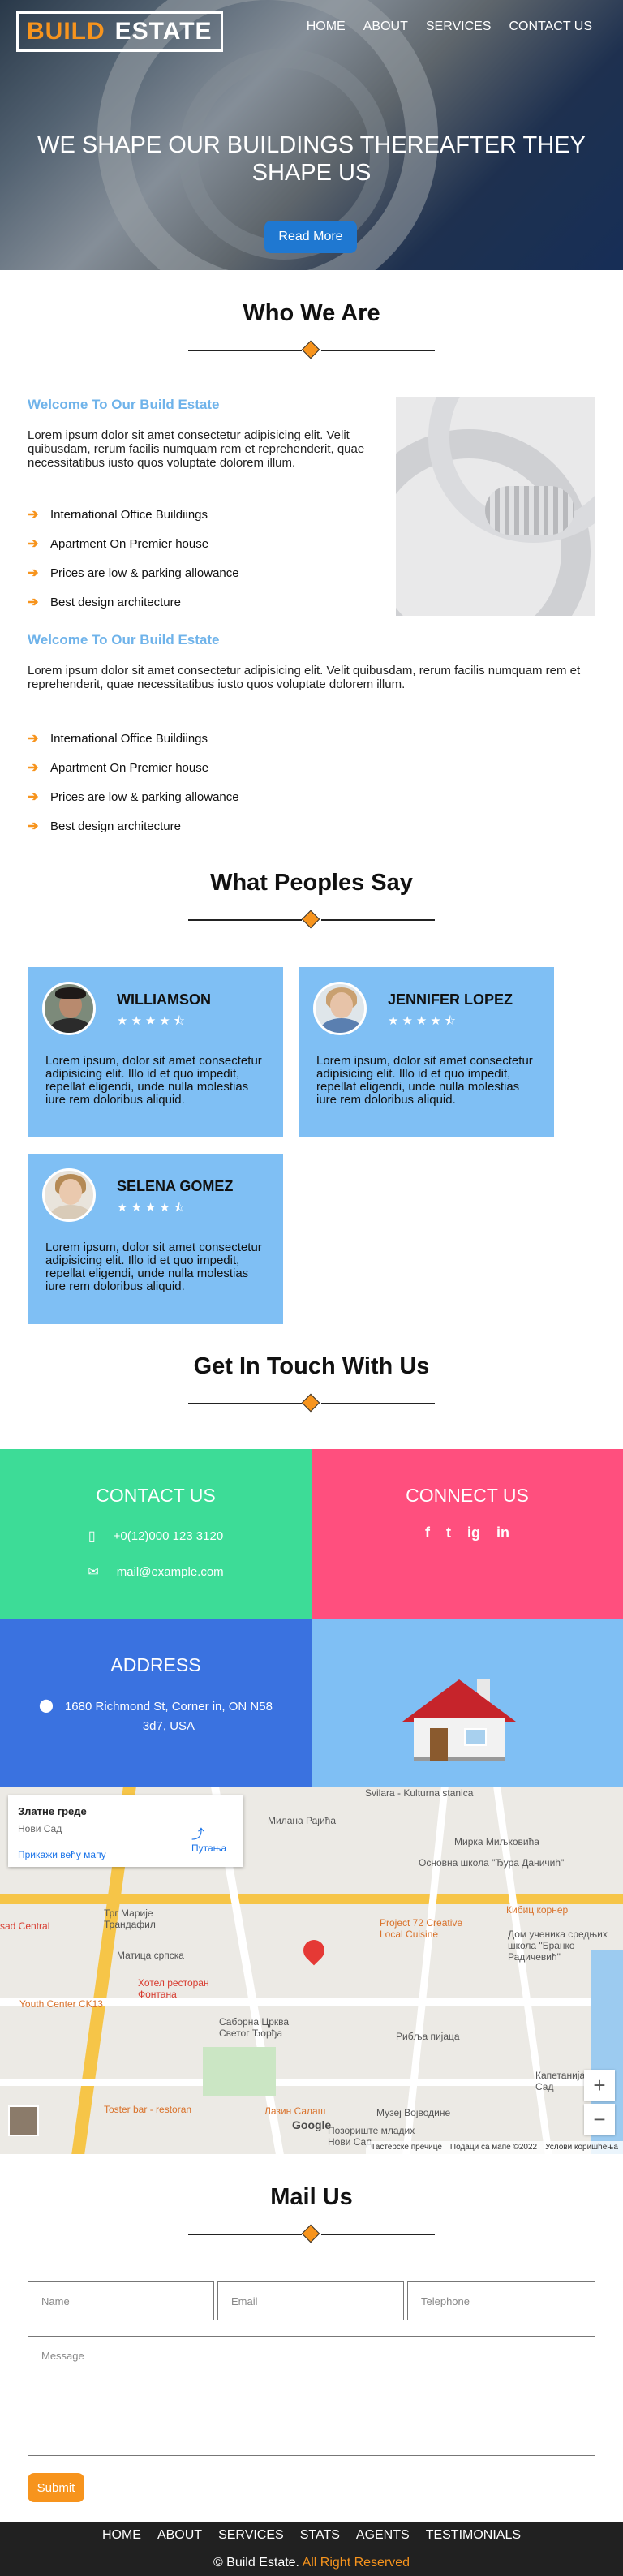 This screenshot has width=623, height=2576. I want to click on google-logo: Google, so click(312, 2124).